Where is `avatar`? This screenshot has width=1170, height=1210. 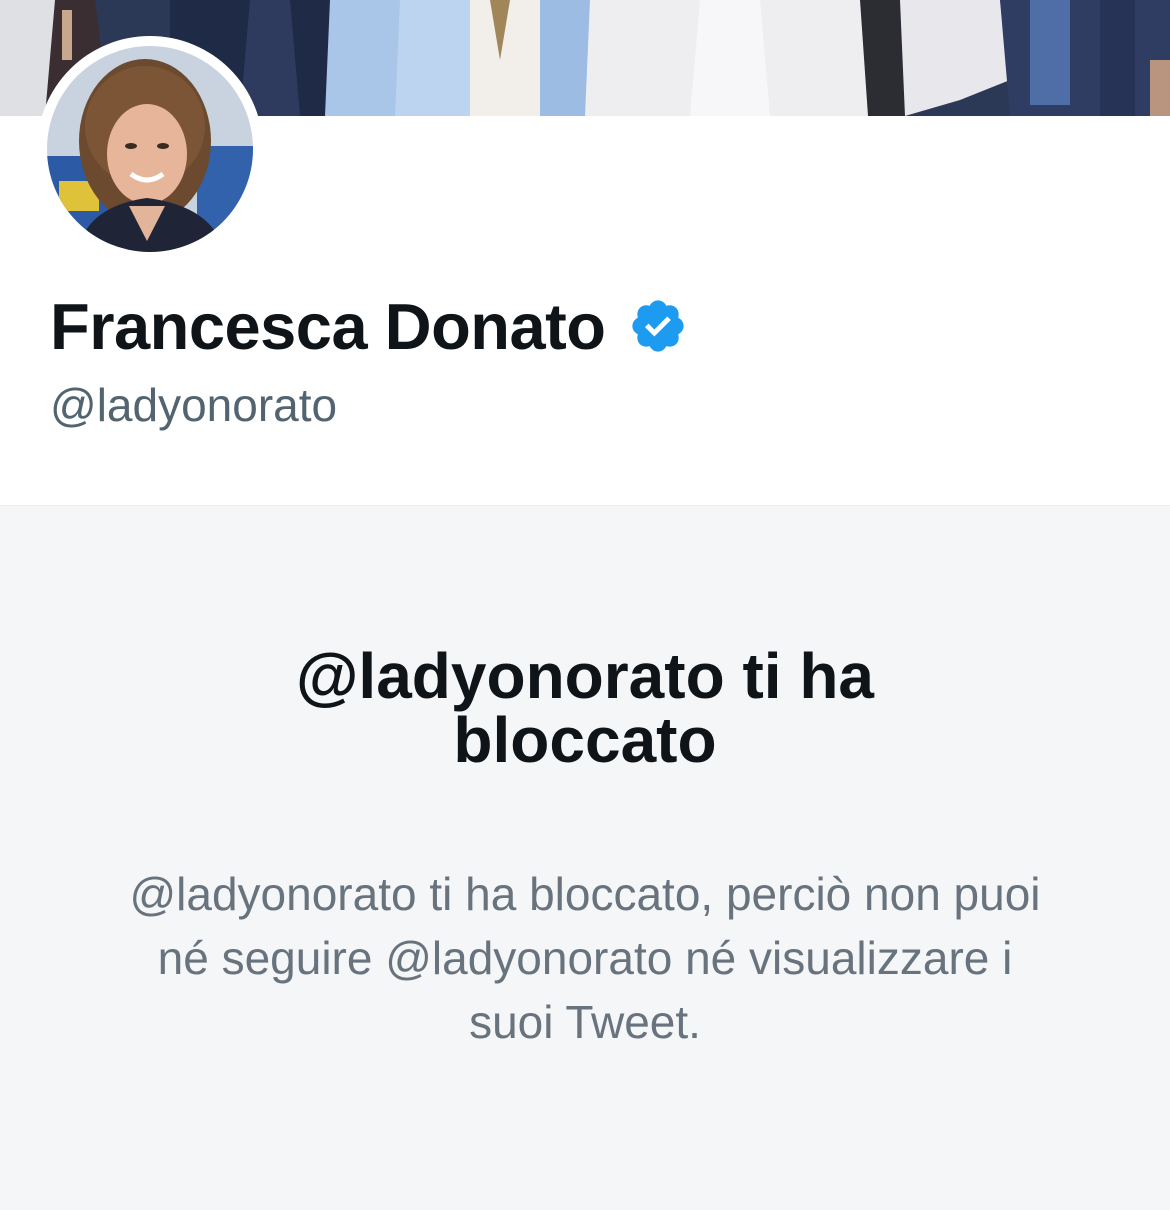
avatar is located at coordinates (150, 149).